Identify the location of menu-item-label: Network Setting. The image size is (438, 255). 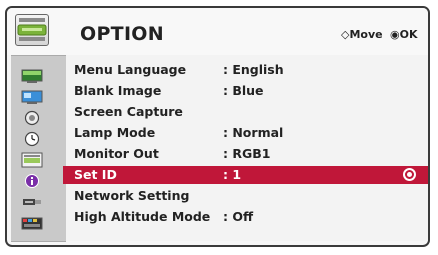
(132, 195).